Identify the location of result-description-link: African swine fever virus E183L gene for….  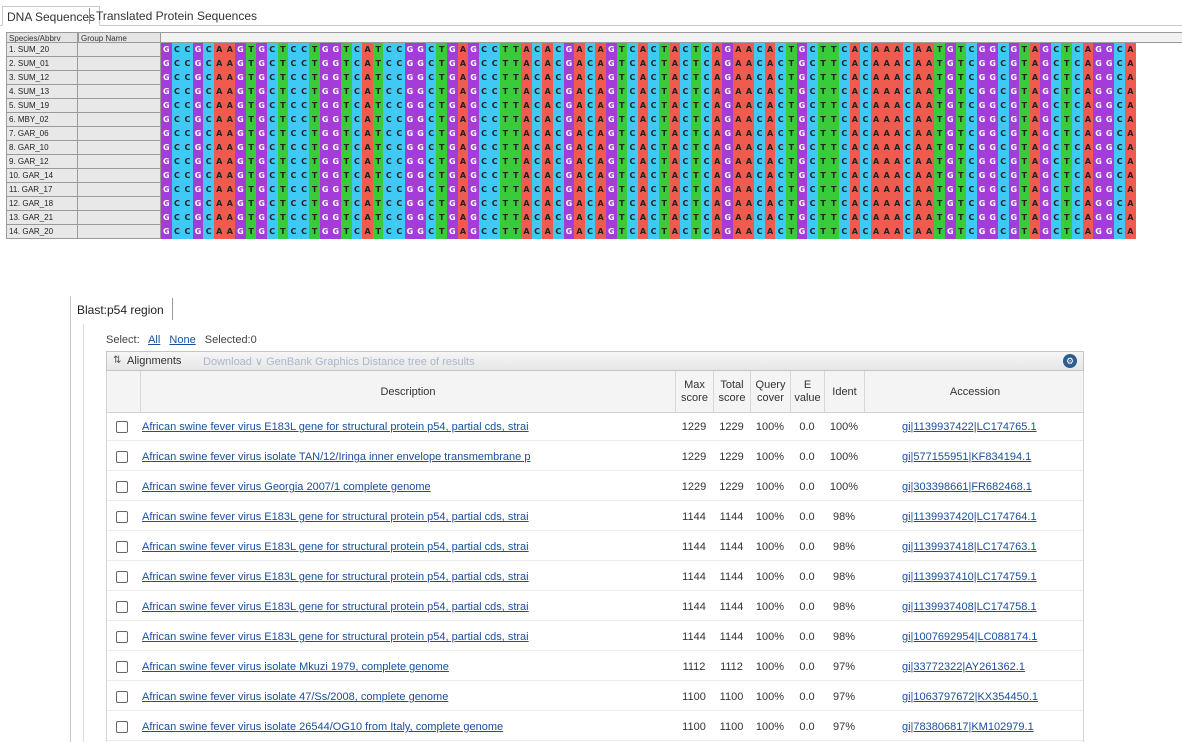
(408, 517).